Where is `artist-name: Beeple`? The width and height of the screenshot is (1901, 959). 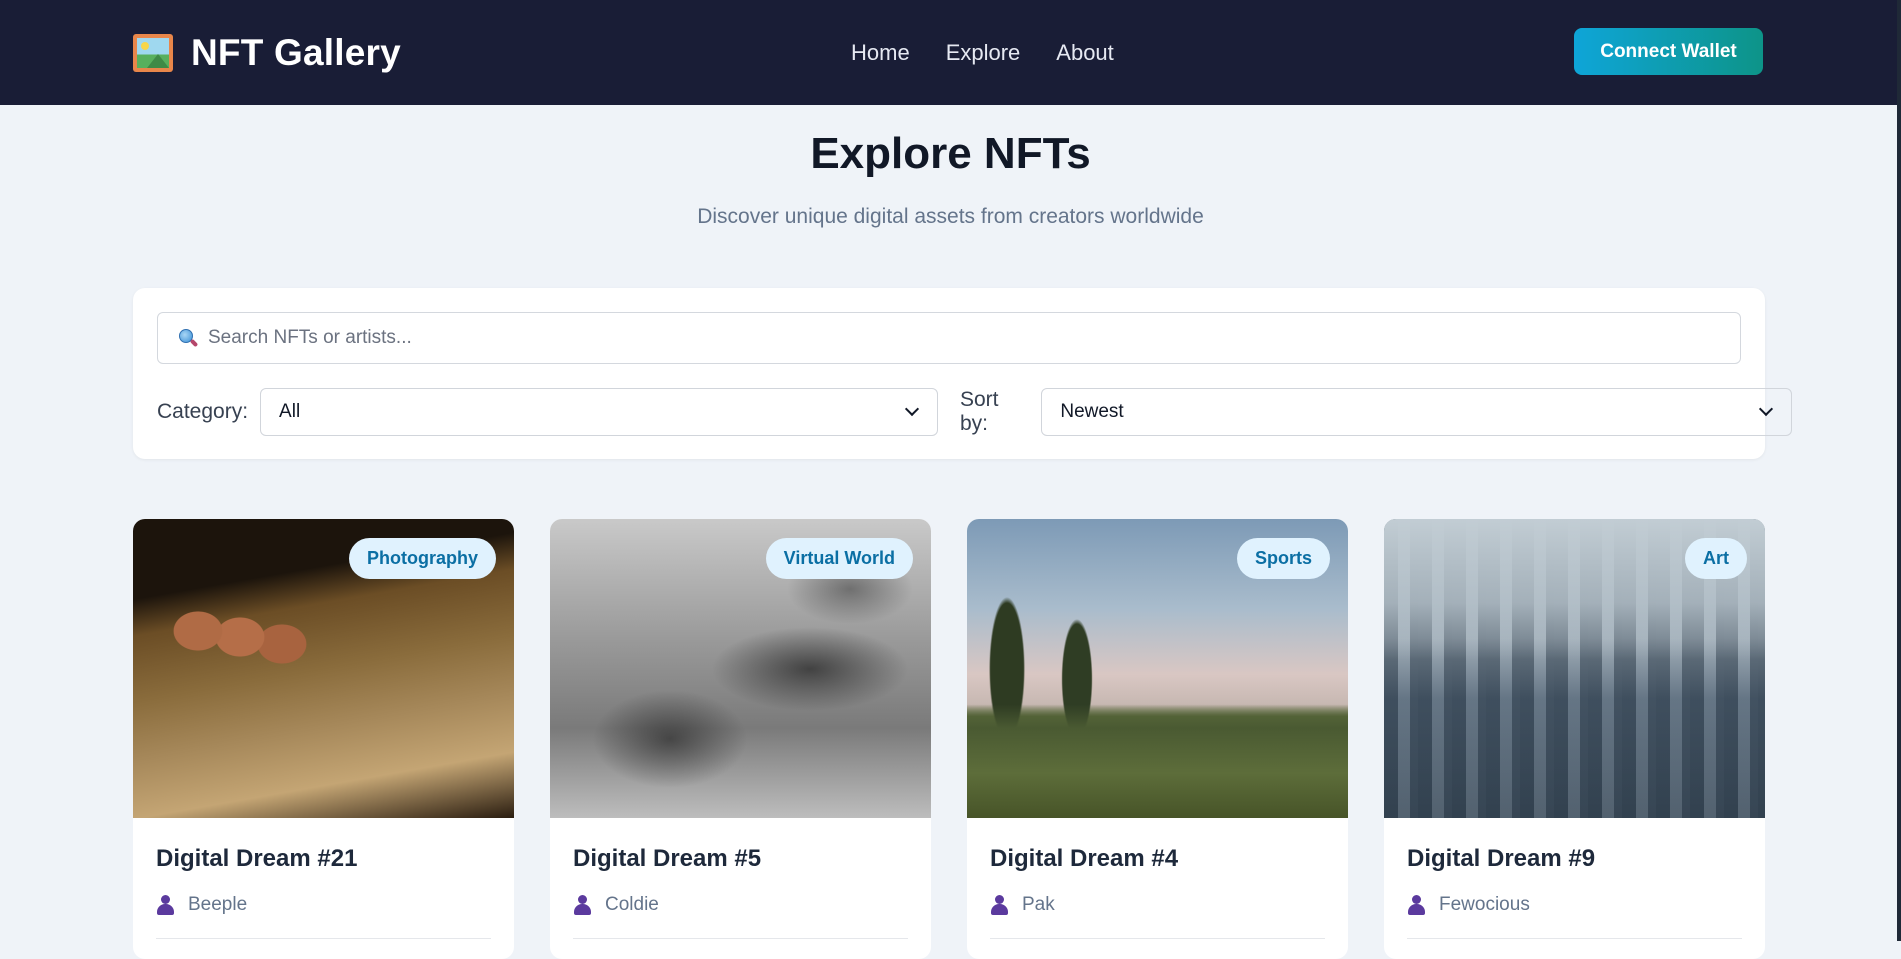
artist-name: Beeple is located at coordinates (218, 904).